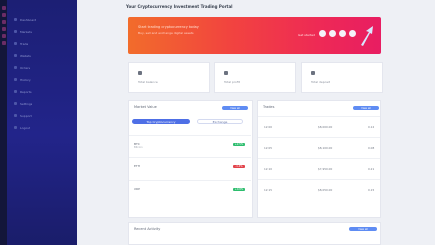  Describe the element at coordinates (25, 55) in the screenshot. I see `sidebar-item-label: Wallets` at that location.